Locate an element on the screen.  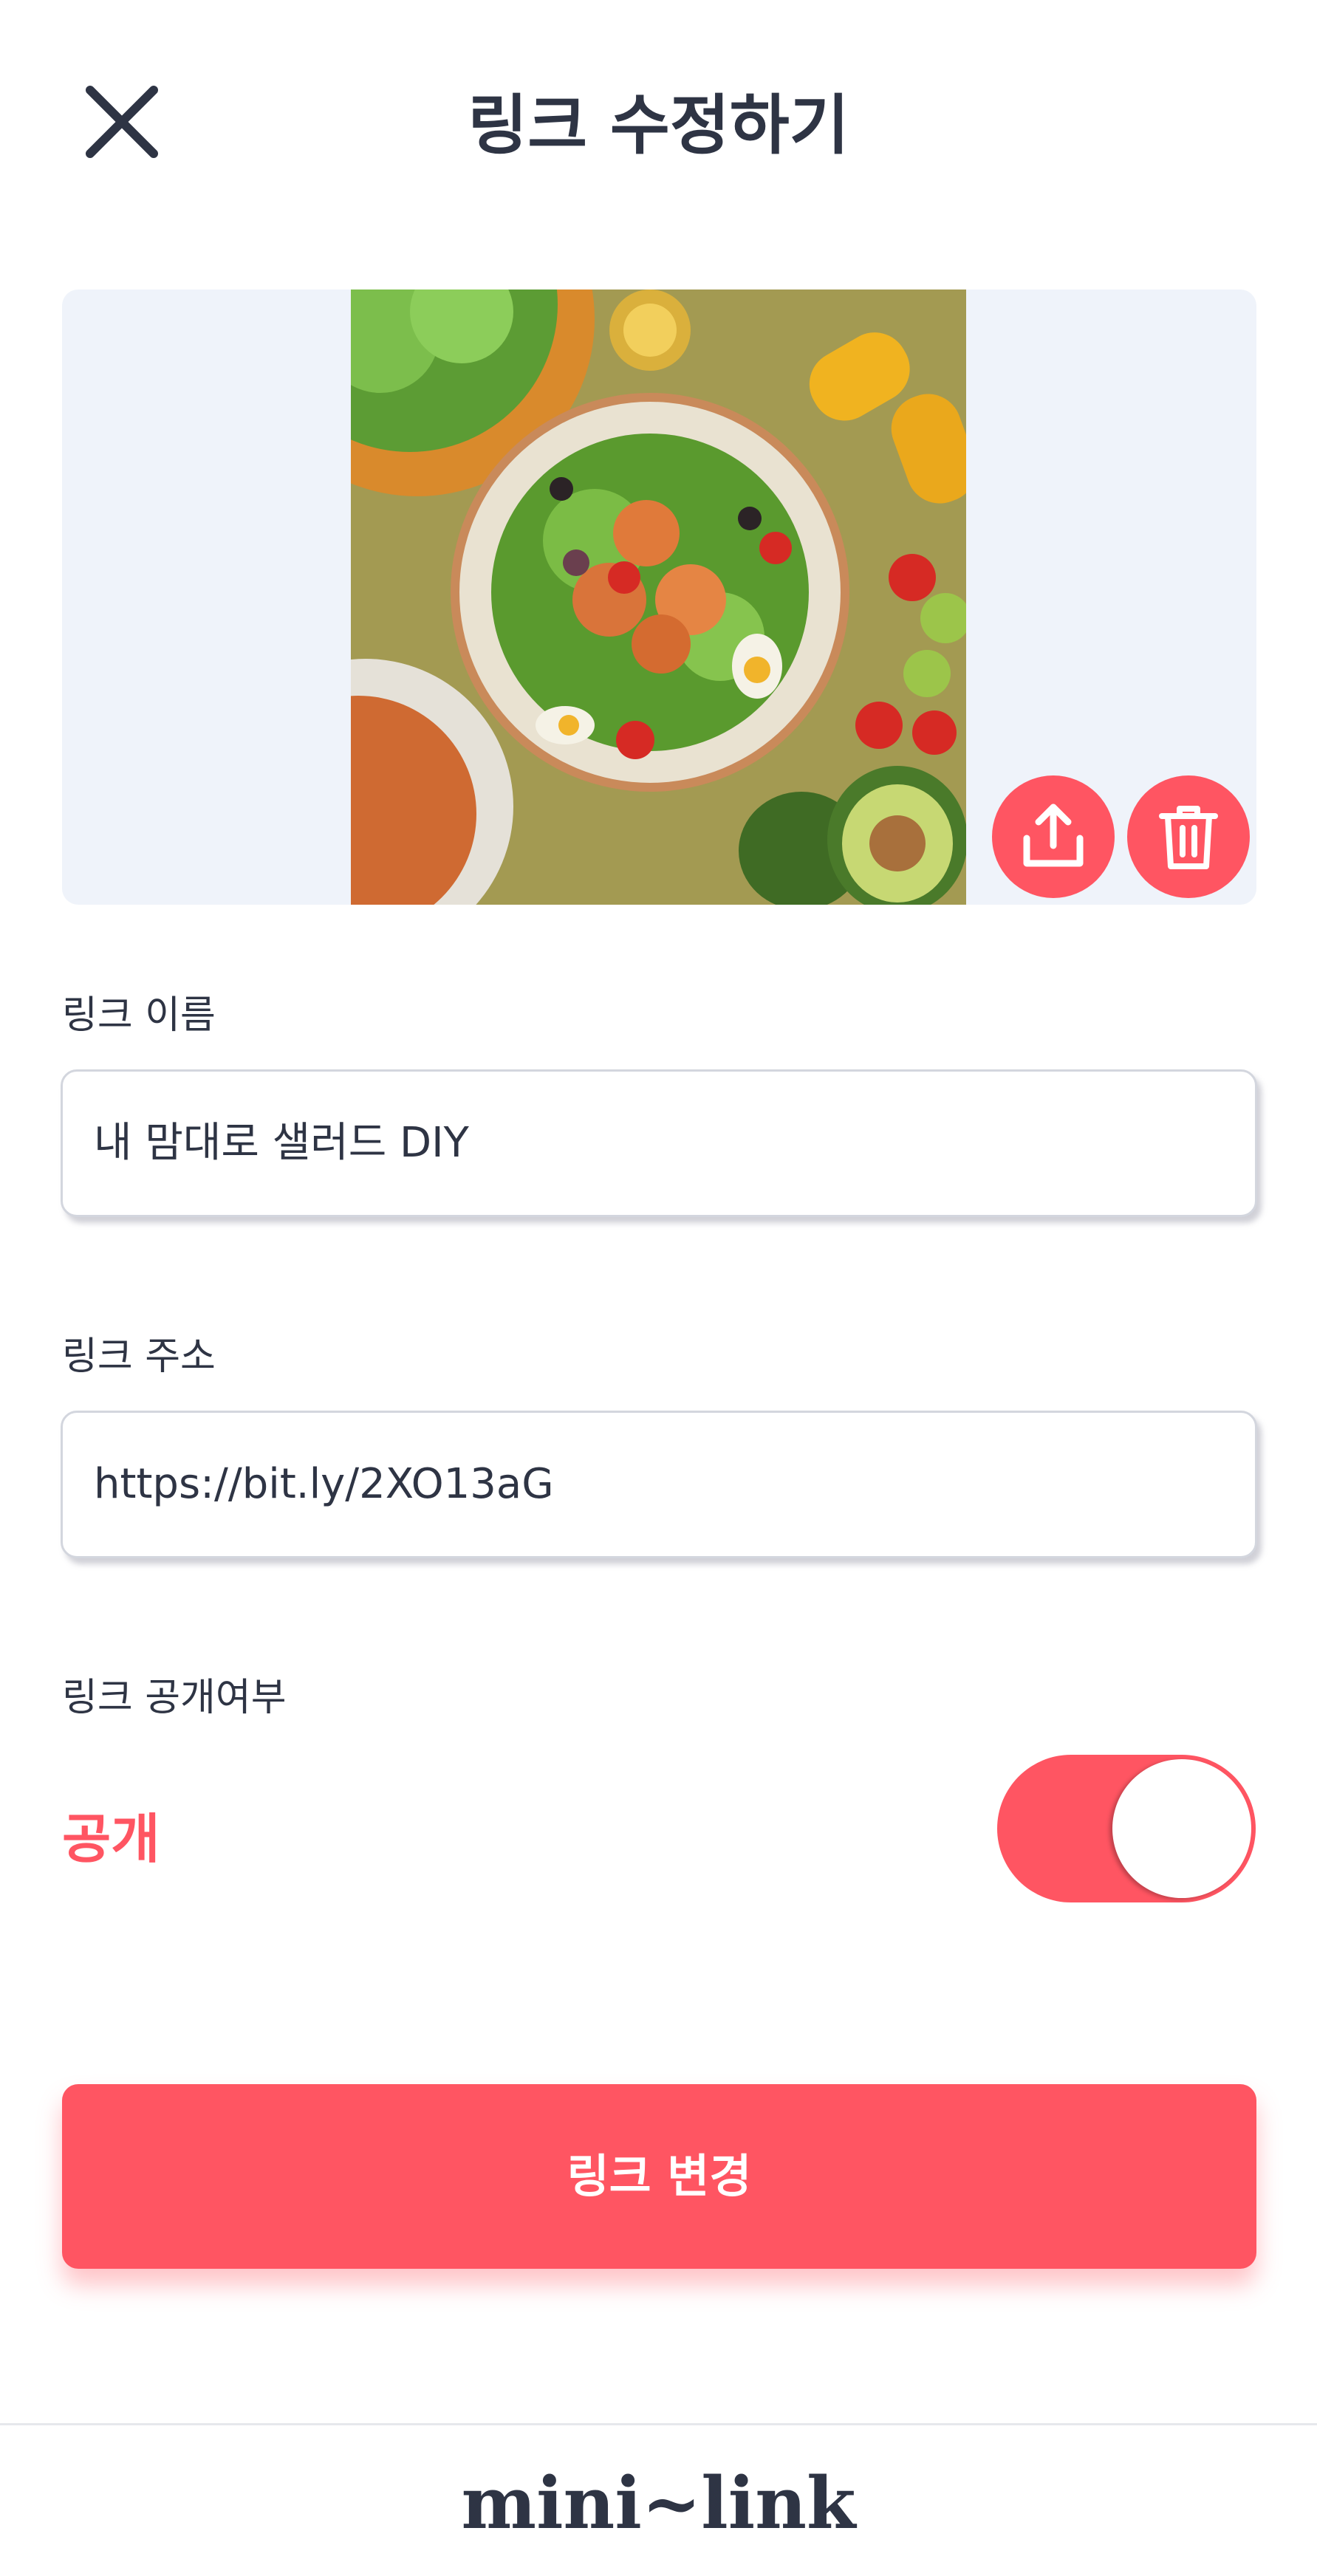
link-url-input: https://bit.ly/2XO13aG is located at coordinates (659, 1484).